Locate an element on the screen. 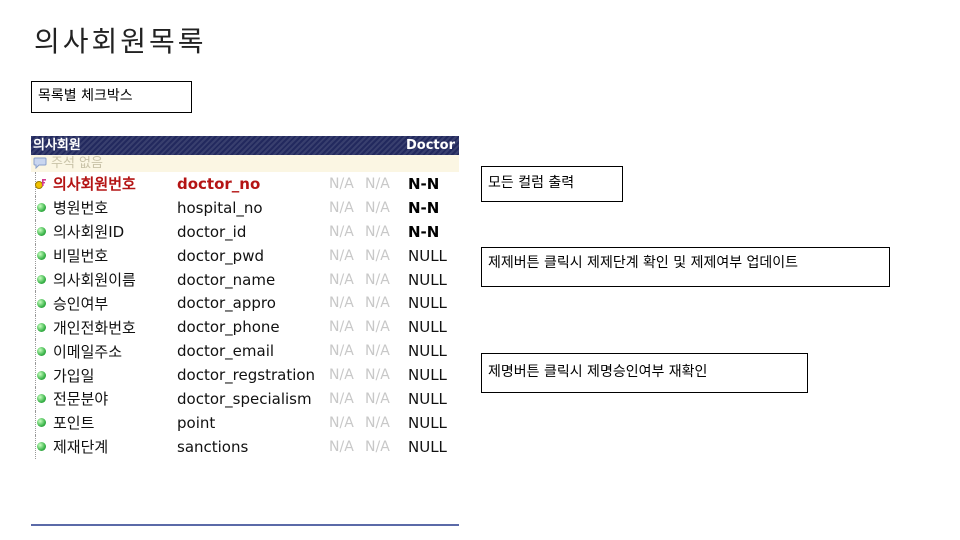 This screenshot has height=540, width=960. table-row: 병원번호 hospital_no N/A N/A N-N is located at coordinates (245, 207).